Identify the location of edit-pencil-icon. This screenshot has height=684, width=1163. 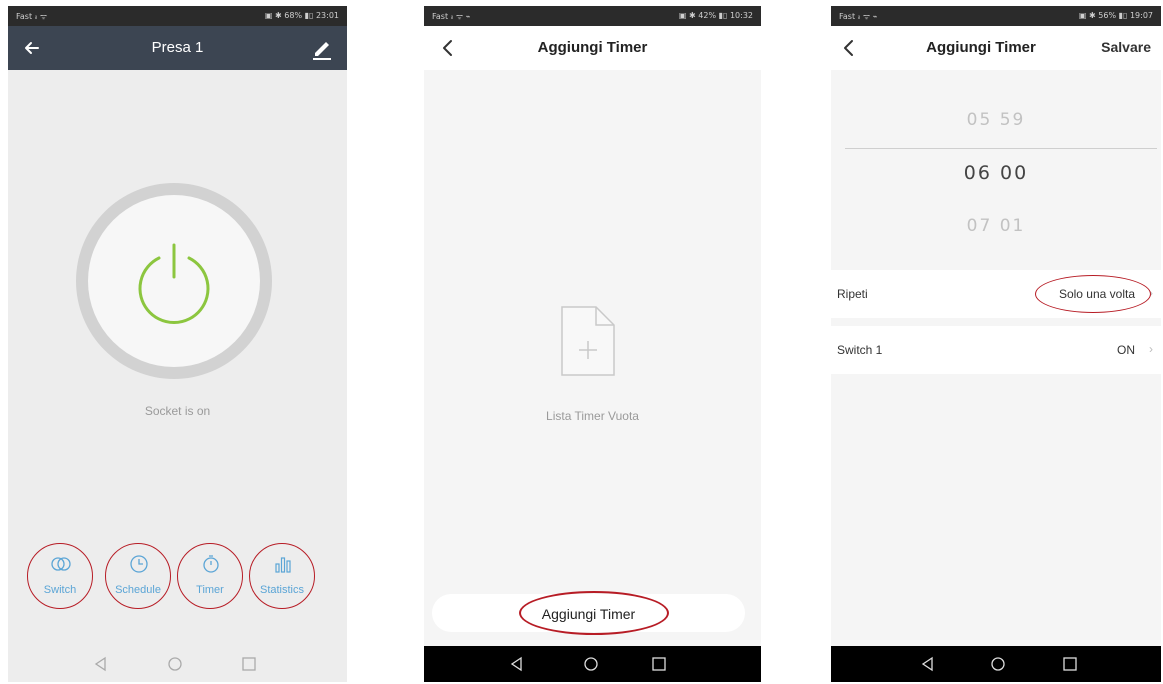
(322, 49).